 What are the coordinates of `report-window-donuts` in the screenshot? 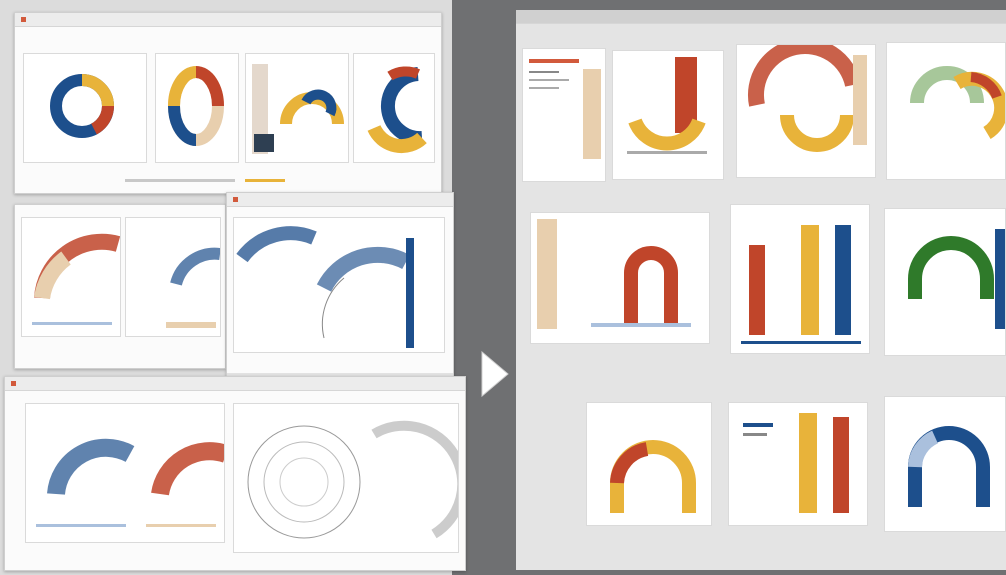 It's located at (228, 103).